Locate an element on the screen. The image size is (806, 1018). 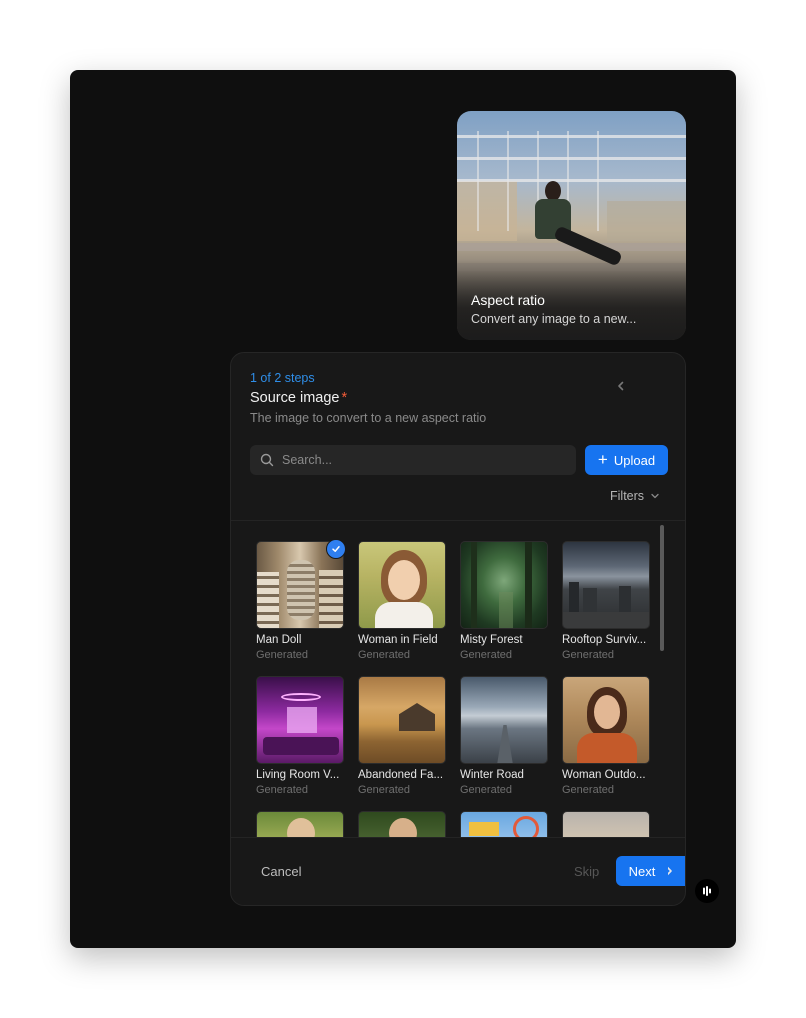
upload-button: + Upload is located at coordinates (626, 460).